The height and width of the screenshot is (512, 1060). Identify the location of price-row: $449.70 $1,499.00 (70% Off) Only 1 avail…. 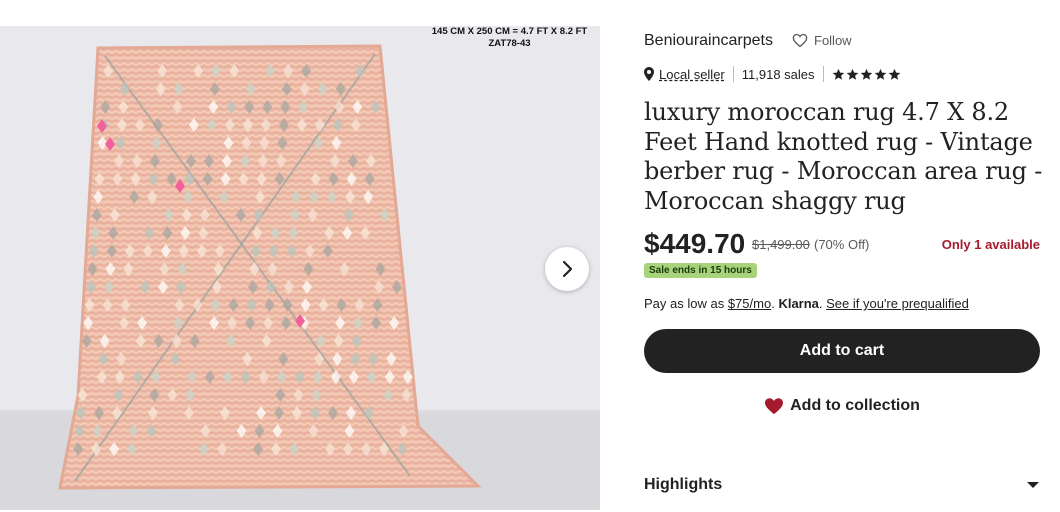
(842, 244).